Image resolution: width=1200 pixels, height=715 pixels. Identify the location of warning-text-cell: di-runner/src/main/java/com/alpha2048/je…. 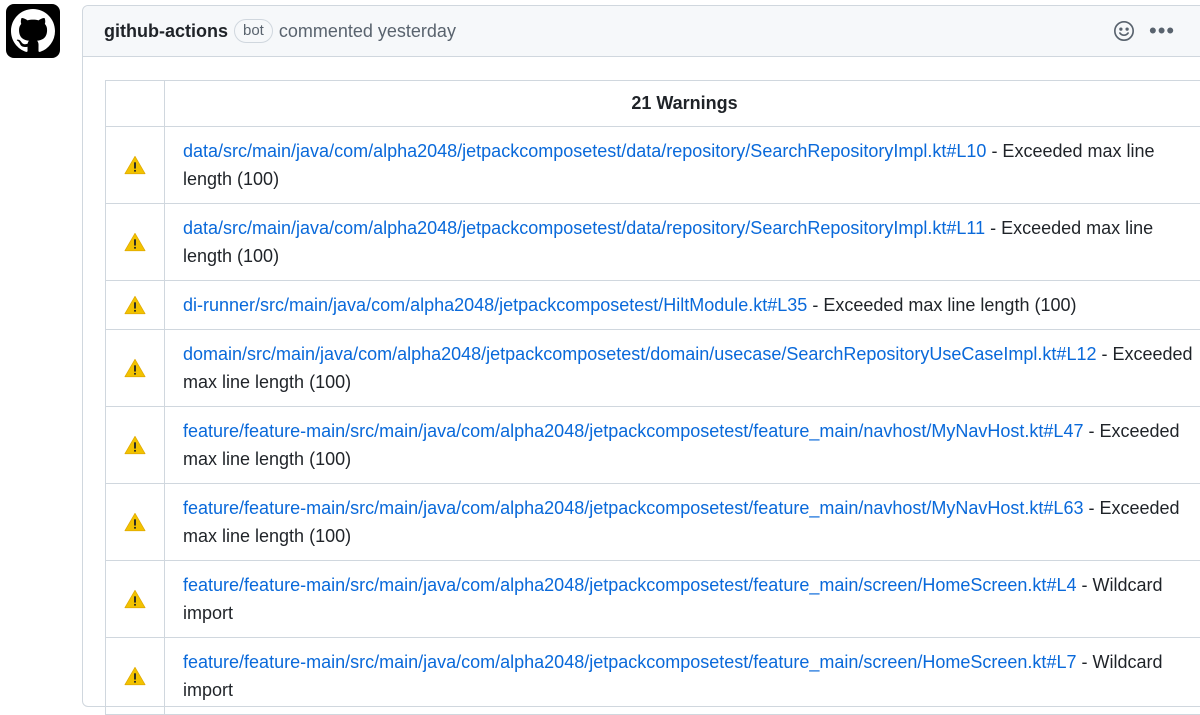
(682, 305).